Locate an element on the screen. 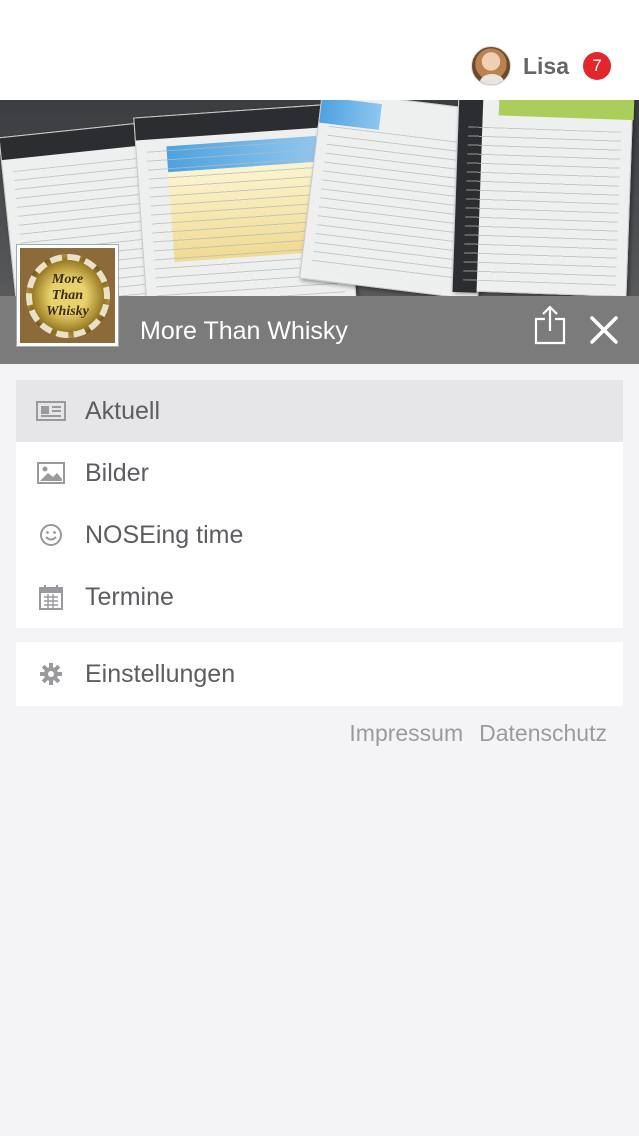 This screenshot has width=639, height=1136. settings-menu: Einstellungen is located at coordinates (319, 674).